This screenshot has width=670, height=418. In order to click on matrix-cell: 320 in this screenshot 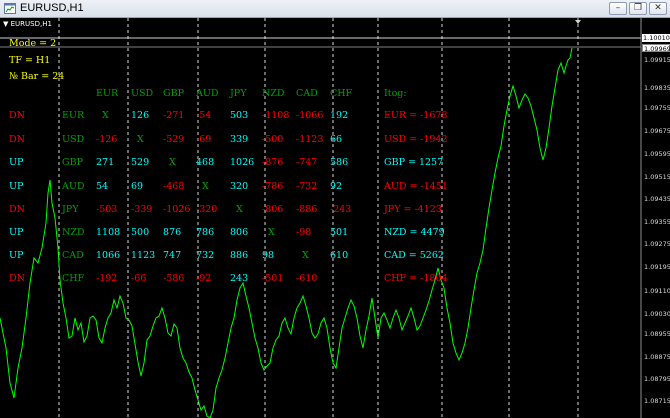, I will do `click(239, 186)`.